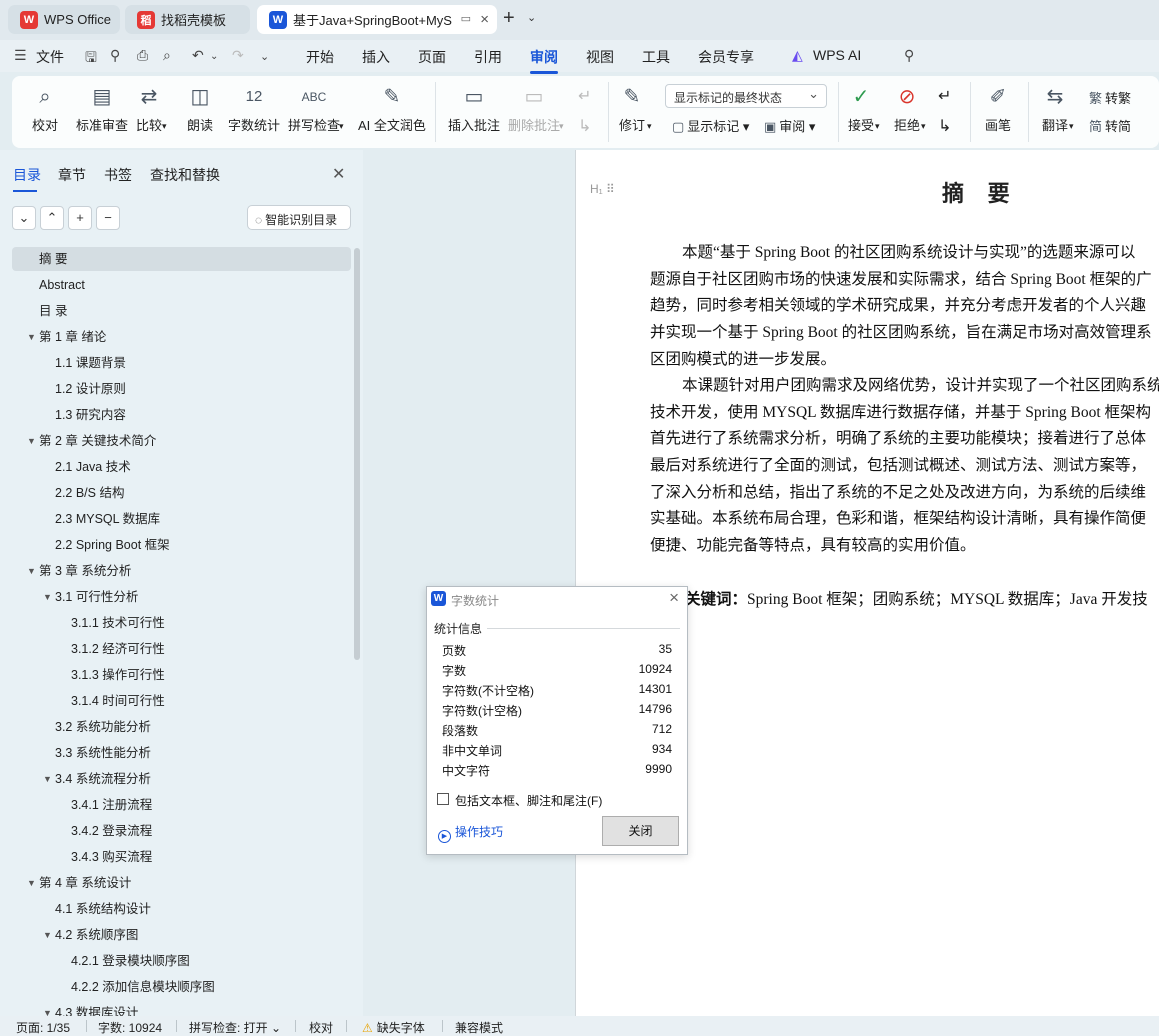 The width and height of the screenshot is (1159, 1036). I want to click on undo-dropdown-icon: ⌄, so click(214, 56).